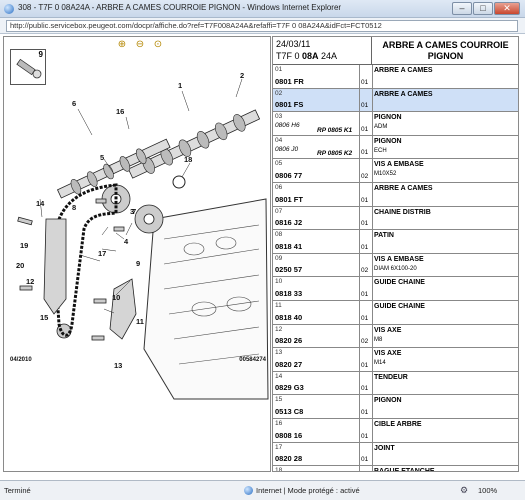 Image resolution: width=525 pixels, height=500 pixels. Describe the element at coordinates (134, 211) in the screenshot. I see `callout-7: 7` at that location.